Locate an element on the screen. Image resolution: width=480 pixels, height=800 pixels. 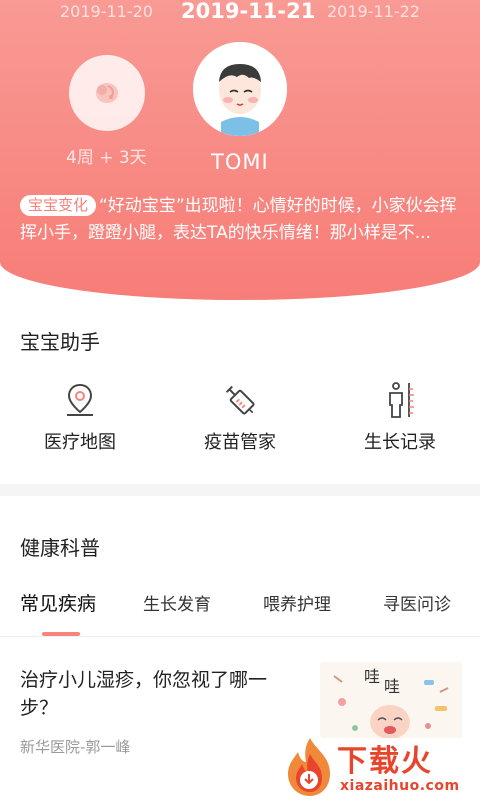
fetus-icon is located at coordinates (107, 93).